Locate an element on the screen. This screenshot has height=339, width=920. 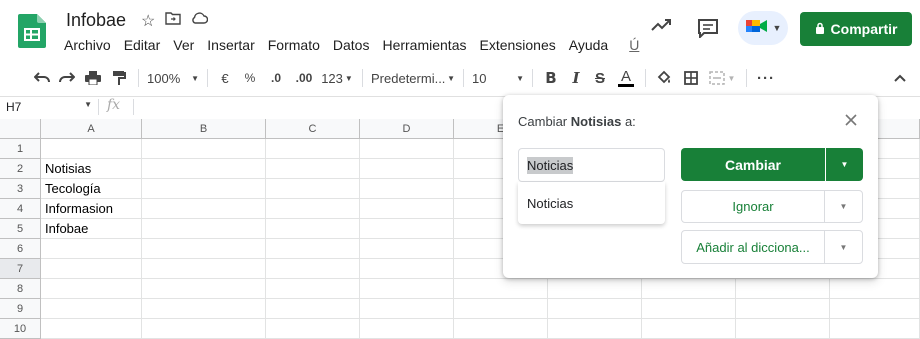
row-header-5: 5 is located at coordinates (20, 229).